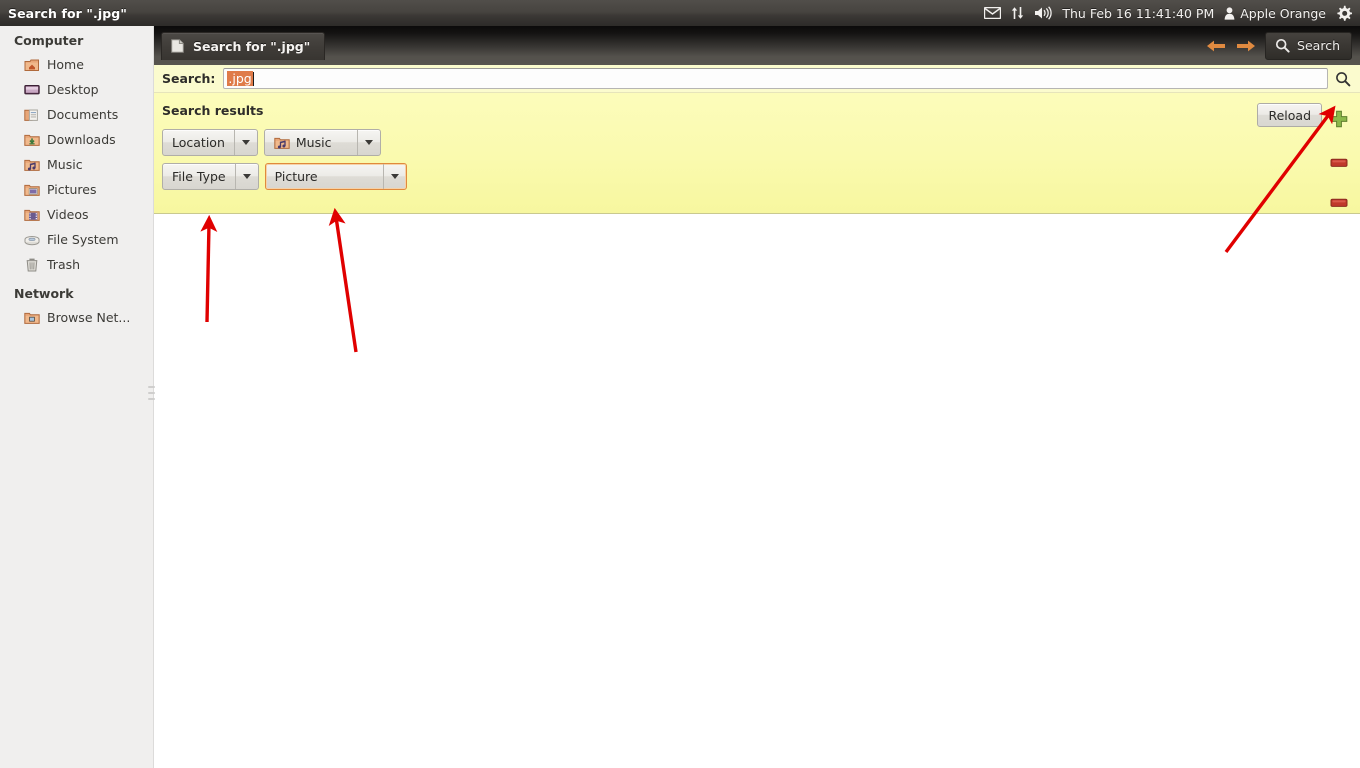  What do you see at coordinates (1138, 13) in the screenshot?
I see `clock: Thu Feb 16 11:41:40 PM` at bounding box center [1138, 13].